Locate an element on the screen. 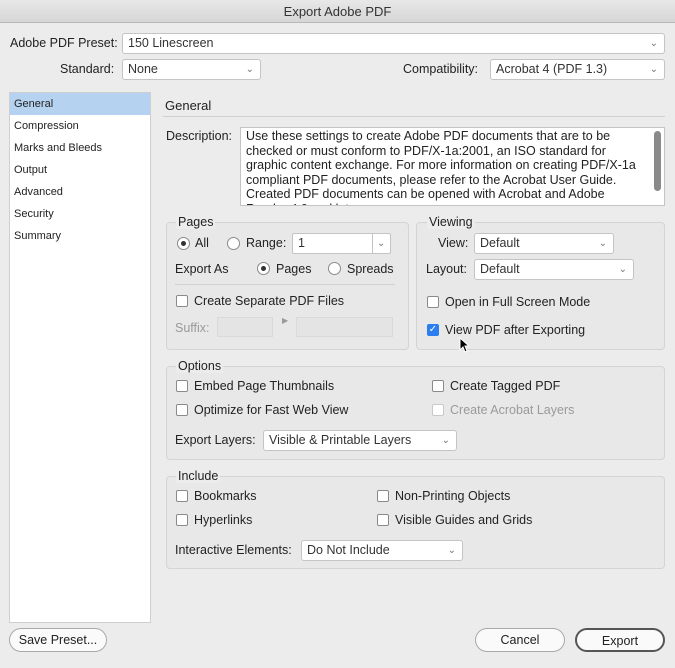 The image size is (675, 668). all-radio is located at coordinates (183, 243).